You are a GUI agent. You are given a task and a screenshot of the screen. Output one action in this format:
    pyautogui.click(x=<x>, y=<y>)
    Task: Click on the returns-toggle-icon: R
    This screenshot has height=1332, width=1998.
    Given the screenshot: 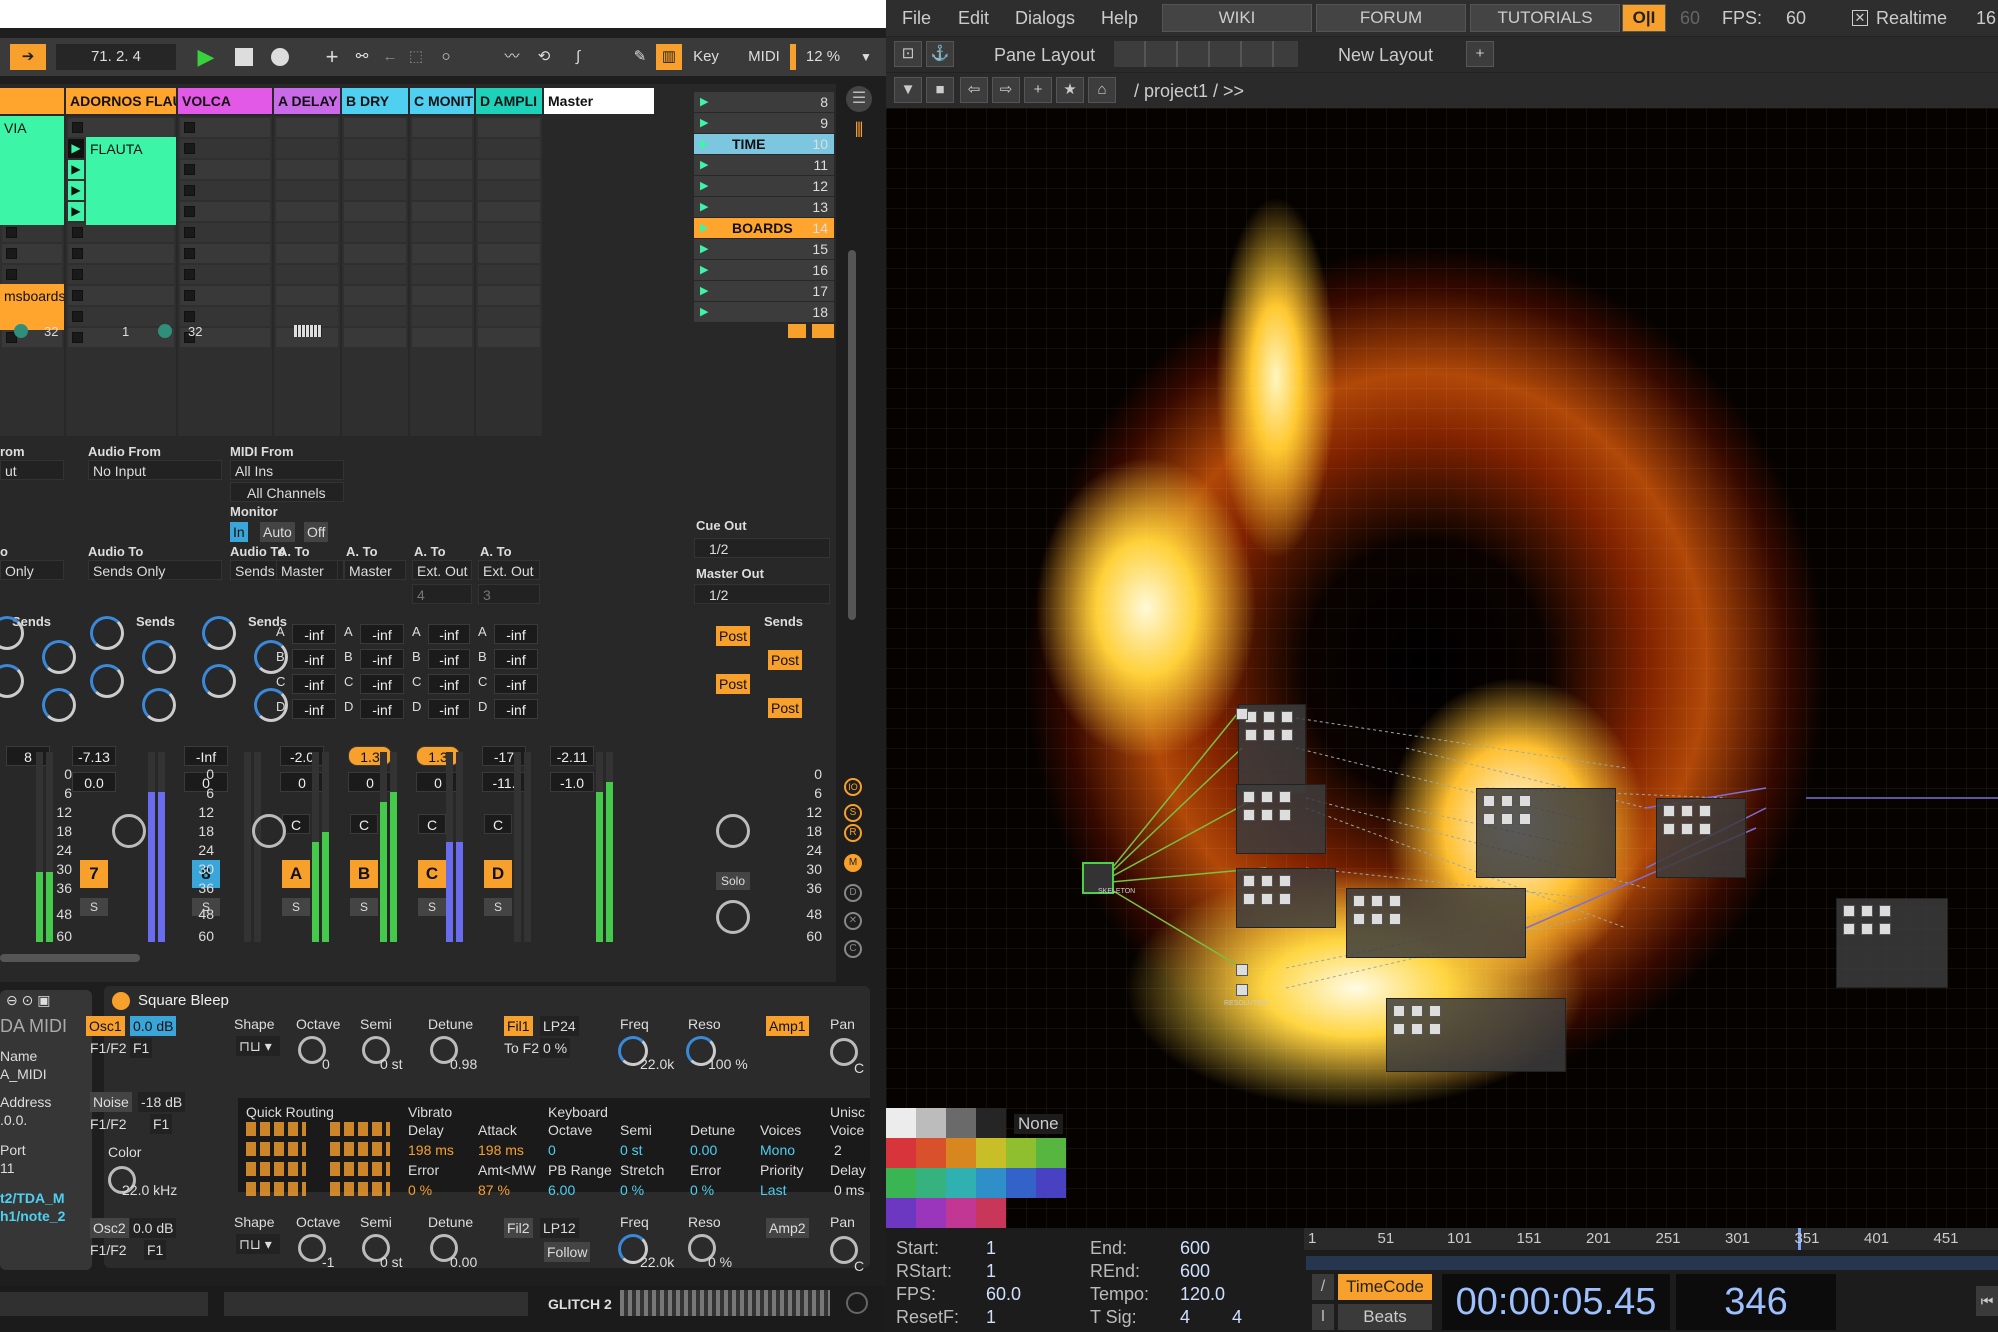 What is the action you would take?
    pyautogui.click(x=853, y=833)
    